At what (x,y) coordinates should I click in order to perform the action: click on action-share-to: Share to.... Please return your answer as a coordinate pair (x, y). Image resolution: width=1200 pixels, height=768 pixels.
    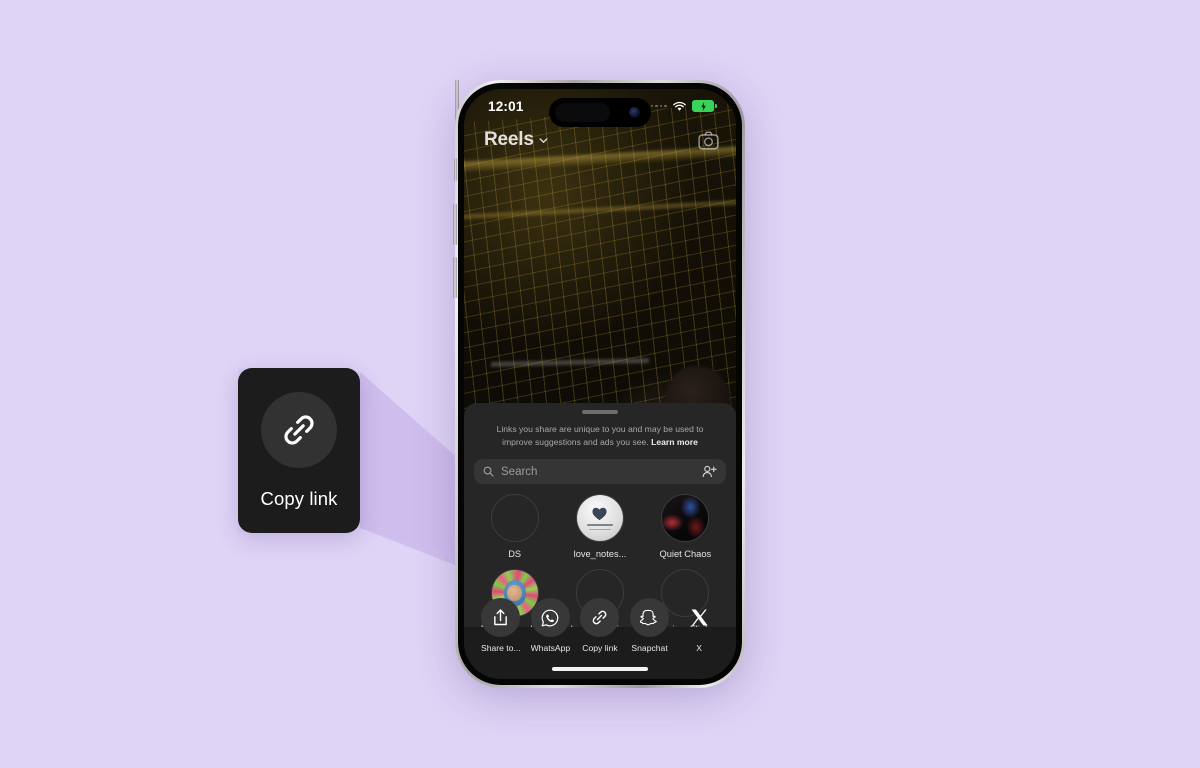
    Looking at the image, I should click on (501, 625).